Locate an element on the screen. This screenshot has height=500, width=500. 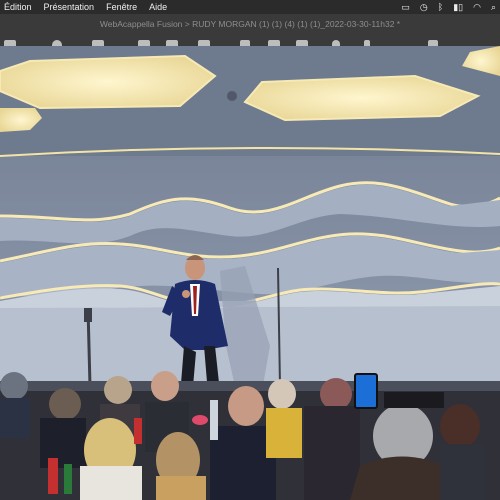
wifi-icon: ◠ is located at coordinates (477, 7).